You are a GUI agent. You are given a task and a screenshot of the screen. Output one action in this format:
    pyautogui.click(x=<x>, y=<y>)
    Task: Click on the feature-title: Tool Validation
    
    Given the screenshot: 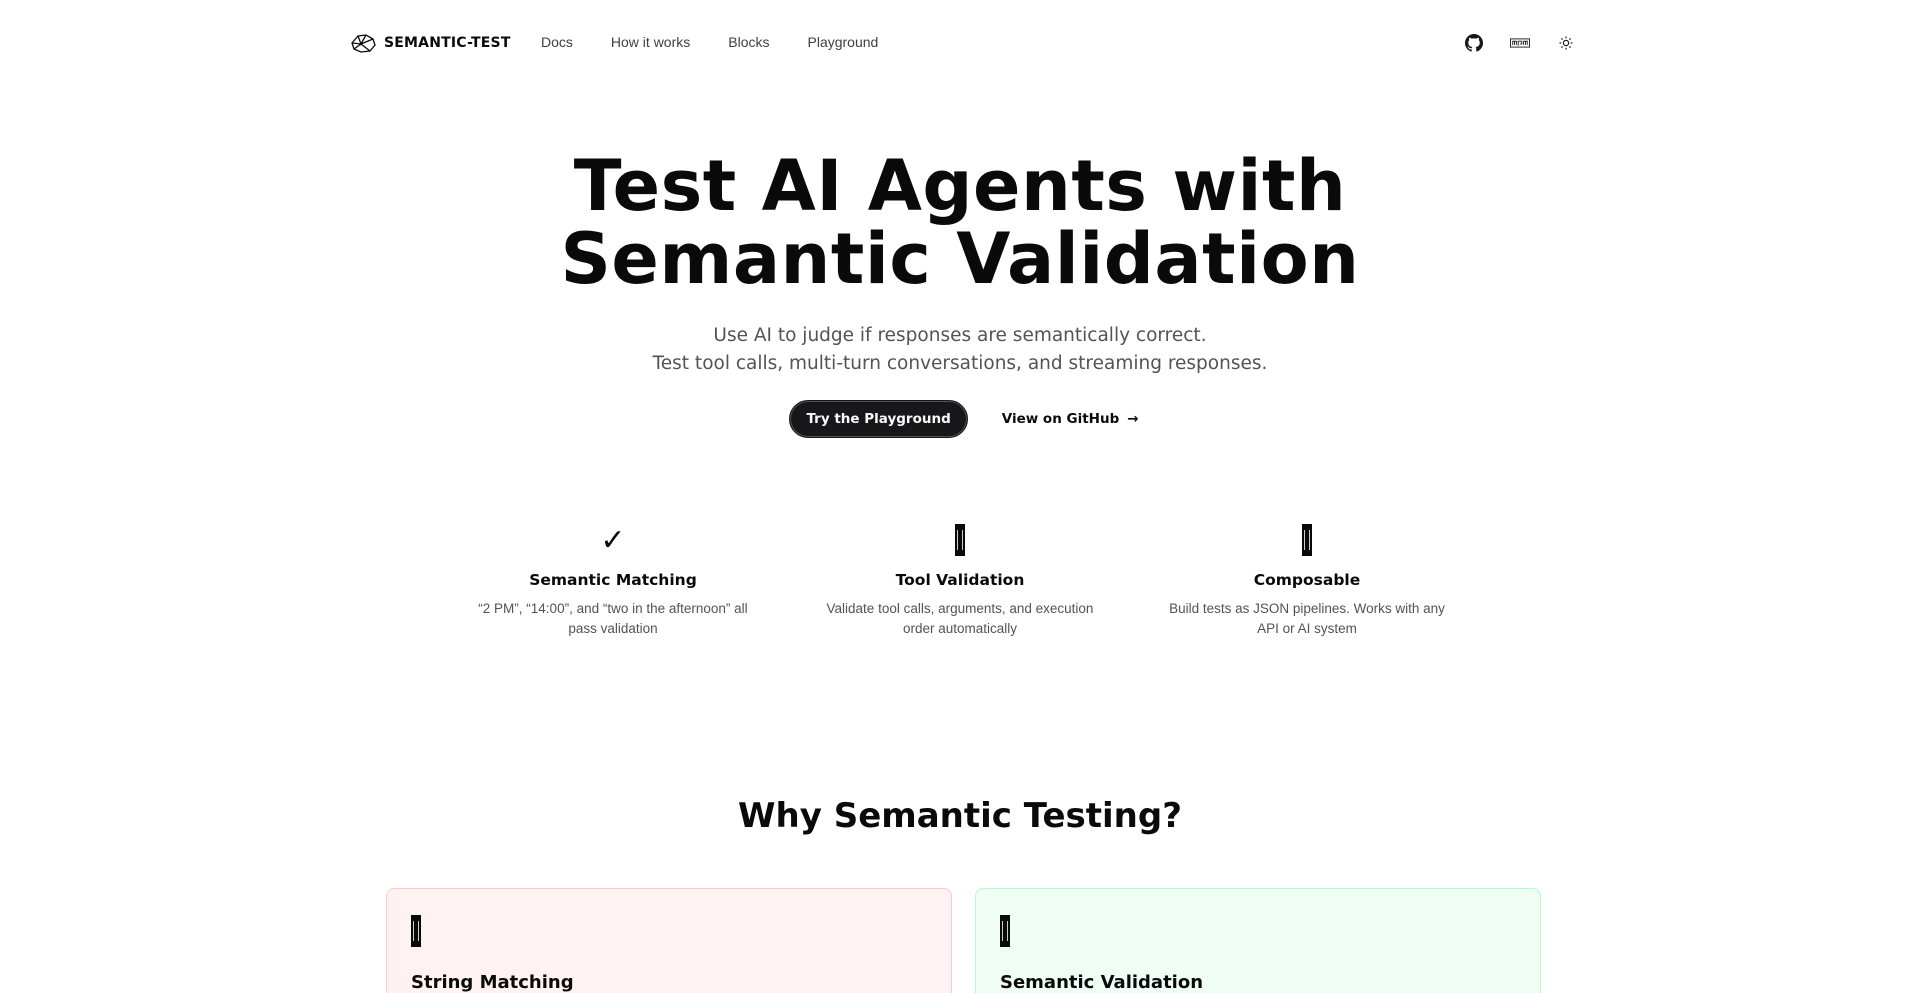 What is the action you would take?
    pyautogui.click(x=960, y=580)
    